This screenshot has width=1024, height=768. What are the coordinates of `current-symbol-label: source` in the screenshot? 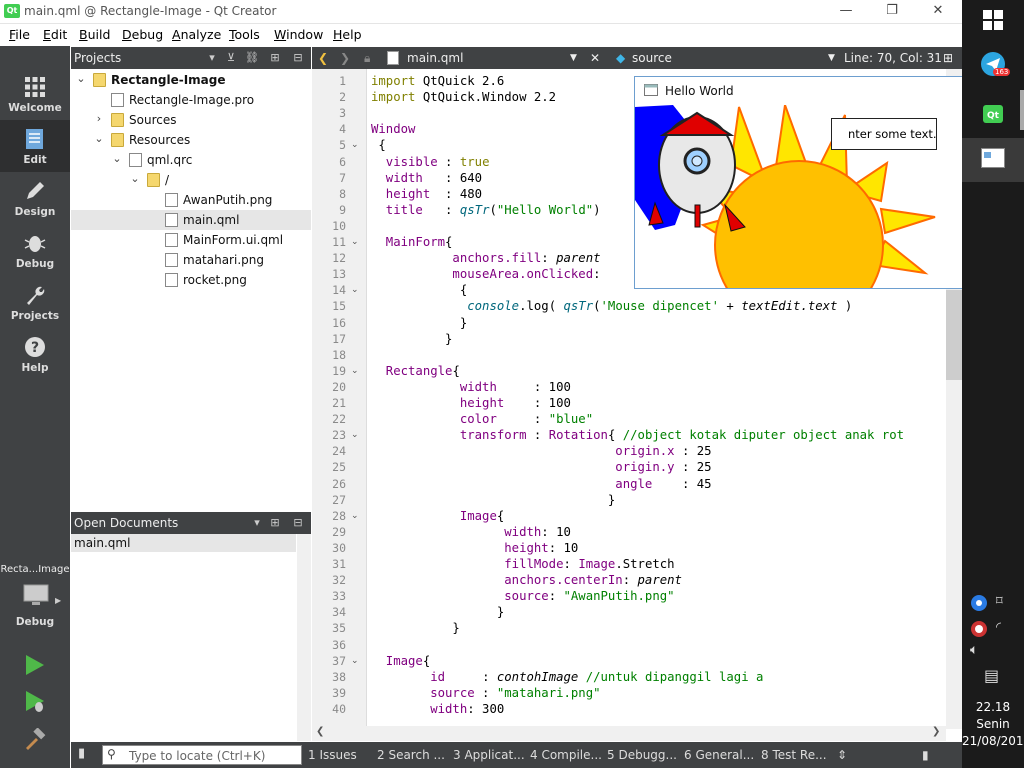 It's located at (652, 58).